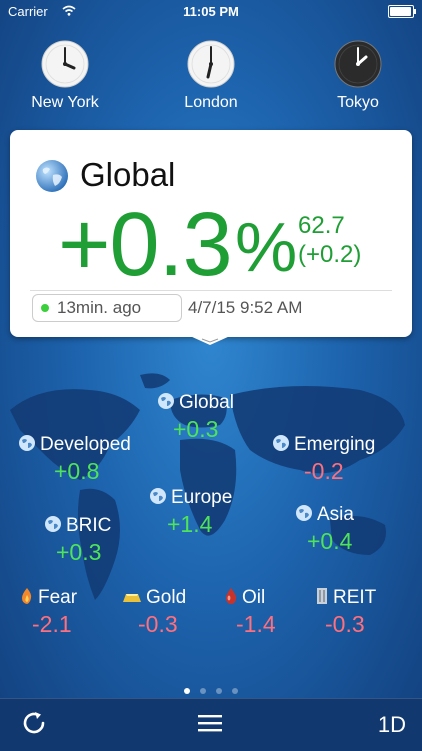  What do you see at coordinates (206, 402) in the screenshot?
I see `market-name: Global` at bounding box center [206, 402].